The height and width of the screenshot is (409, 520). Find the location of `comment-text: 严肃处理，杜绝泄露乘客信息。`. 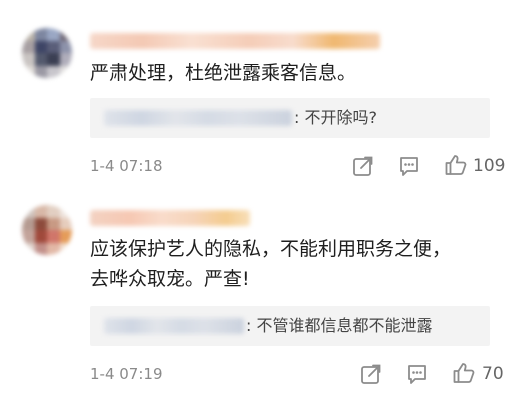

comment-text: 严肃处理，杜绝泄露乘客信息。 is located at coordinates (223, 73).